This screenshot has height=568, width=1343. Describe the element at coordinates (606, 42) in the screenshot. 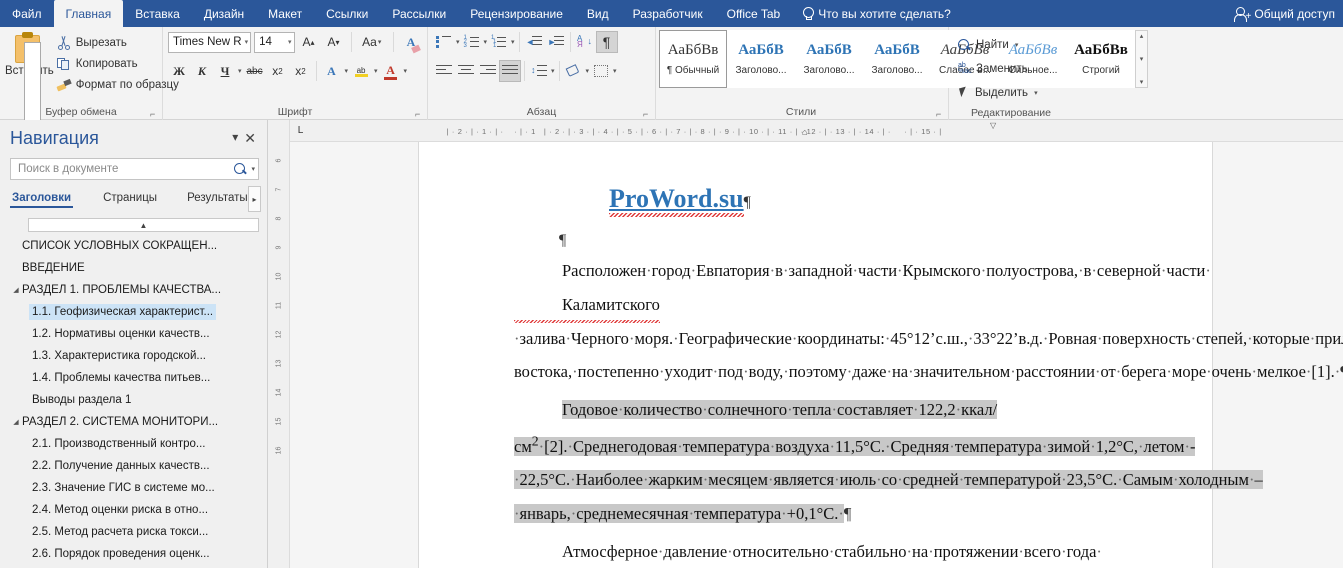

I see `show-formatting-marks-button: ¶` at that location.